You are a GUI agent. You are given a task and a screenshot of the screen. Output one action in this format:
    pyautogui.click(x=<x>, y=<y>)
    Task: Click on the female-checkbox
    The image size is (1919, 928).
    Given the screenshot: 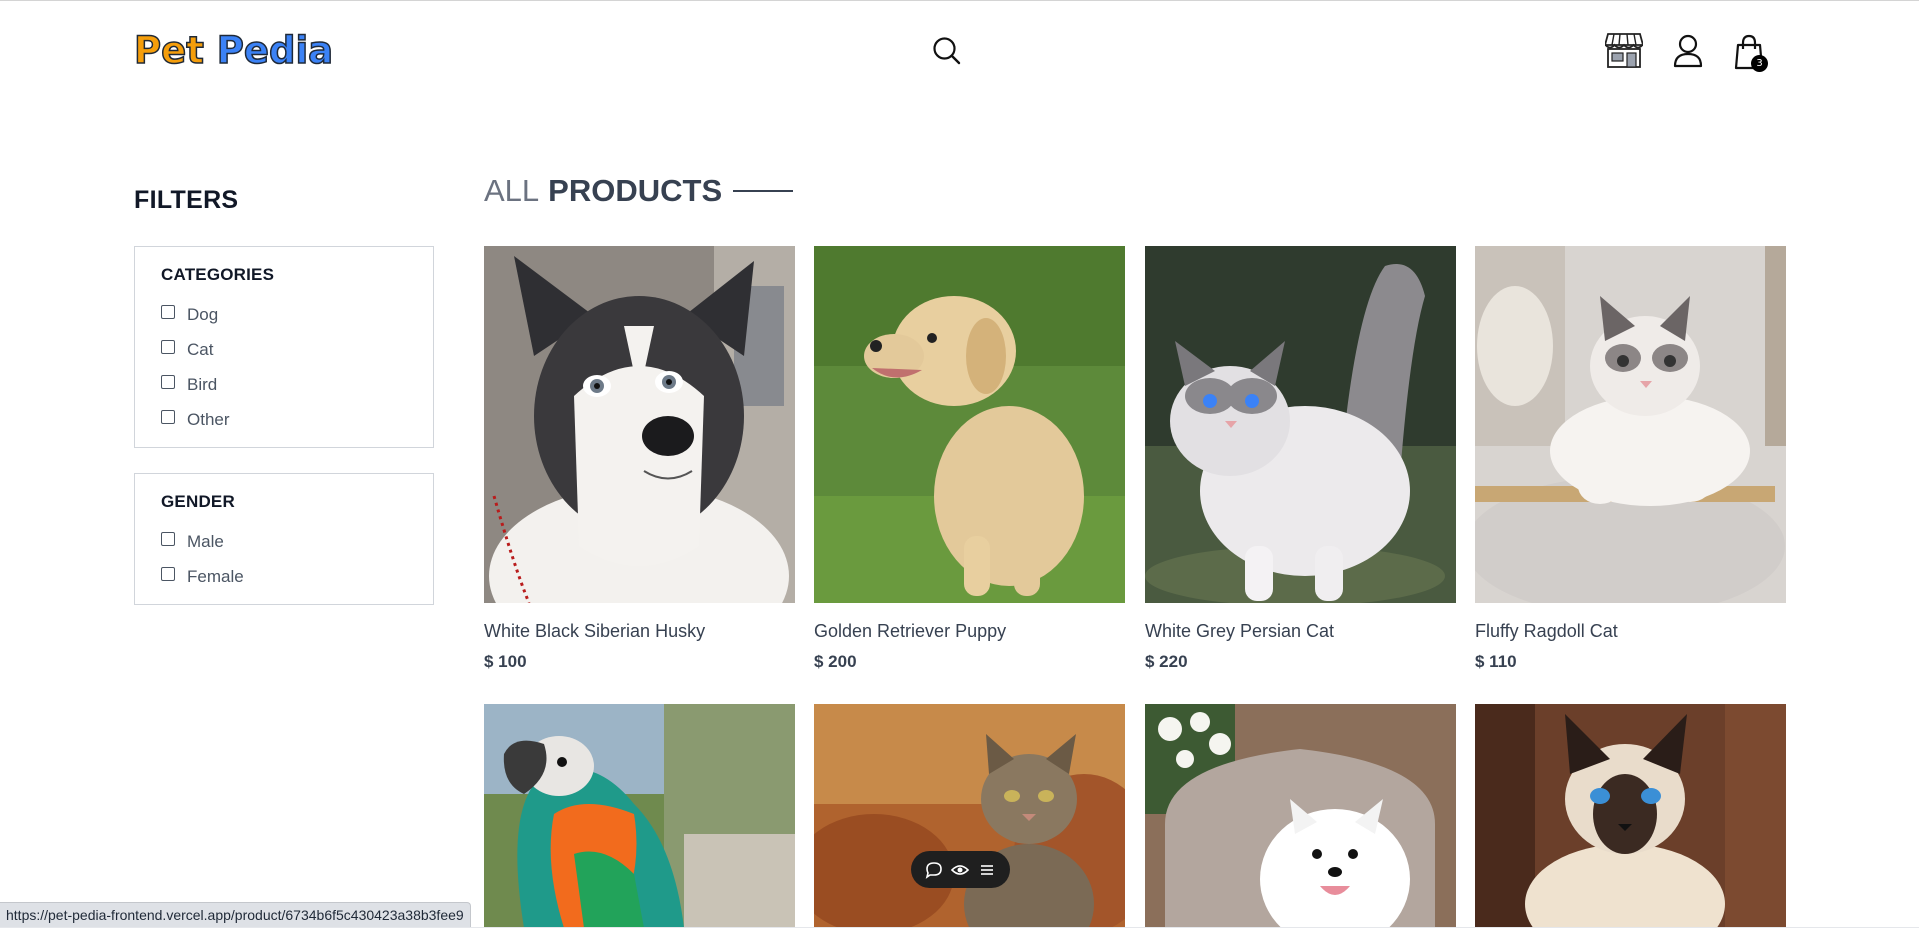 What is the action you would take?
    pyautogui.click(x=168, y=573)
    